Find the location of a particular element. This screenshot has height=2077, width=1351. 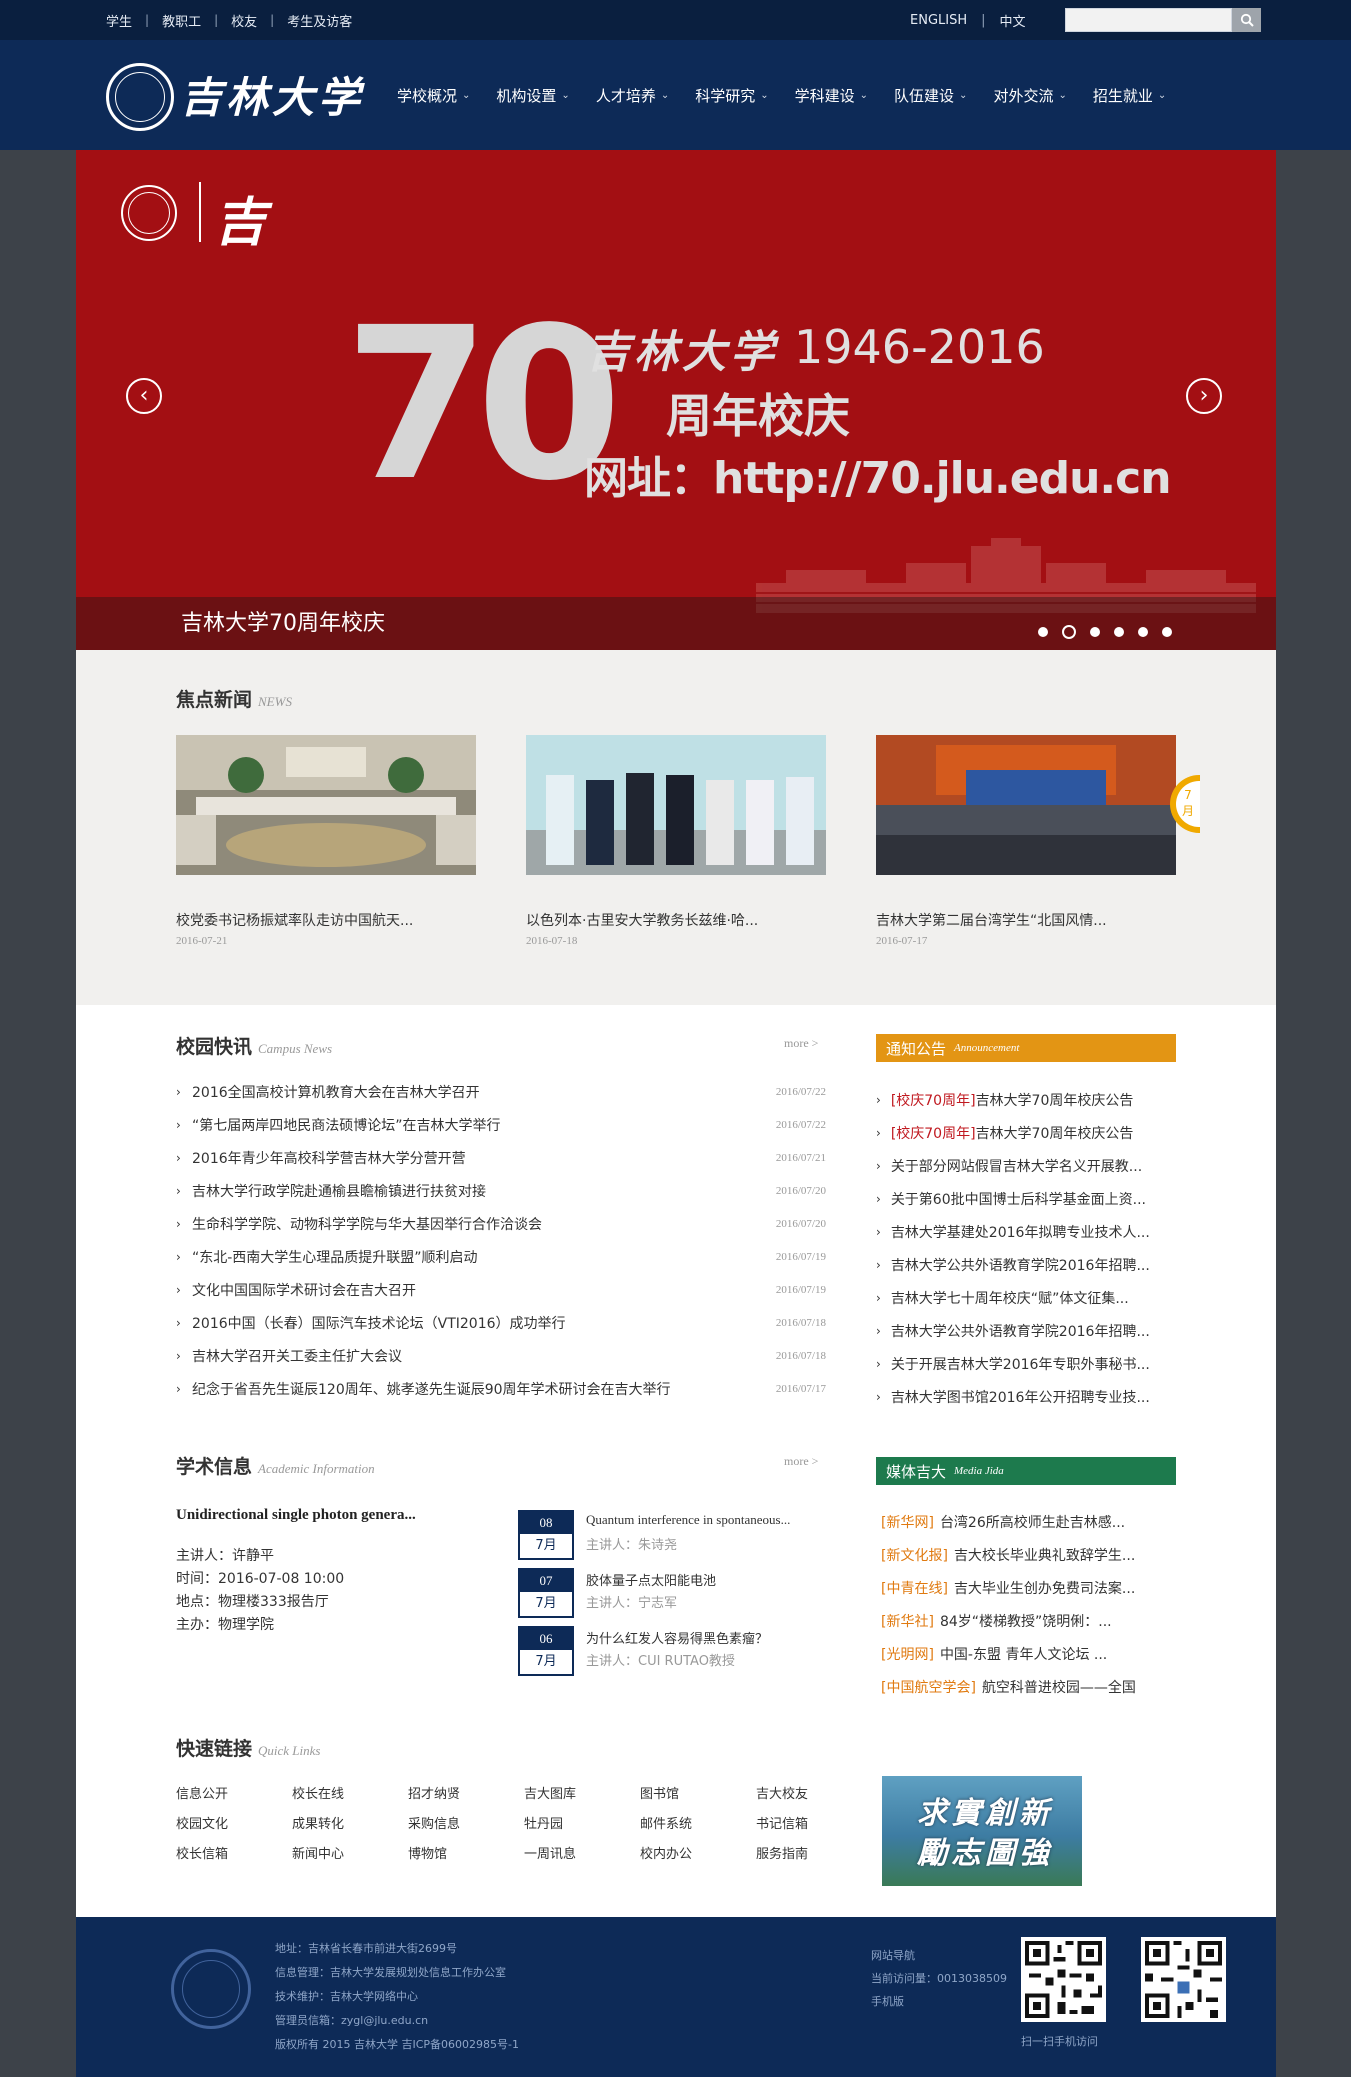

footer-admin-mail: 管理员信箱：zygl@jlu.edu.cn is located at coordinates (351, 2020).